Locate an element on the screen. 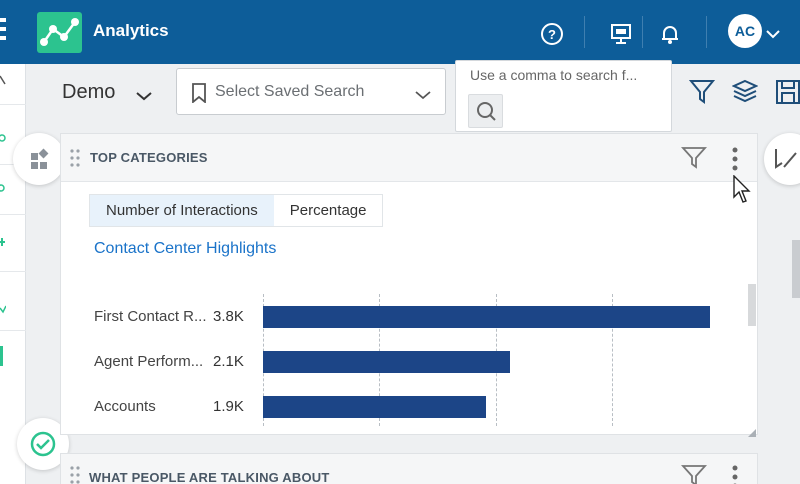  widgets-icon is located at coordinates (40, 158).